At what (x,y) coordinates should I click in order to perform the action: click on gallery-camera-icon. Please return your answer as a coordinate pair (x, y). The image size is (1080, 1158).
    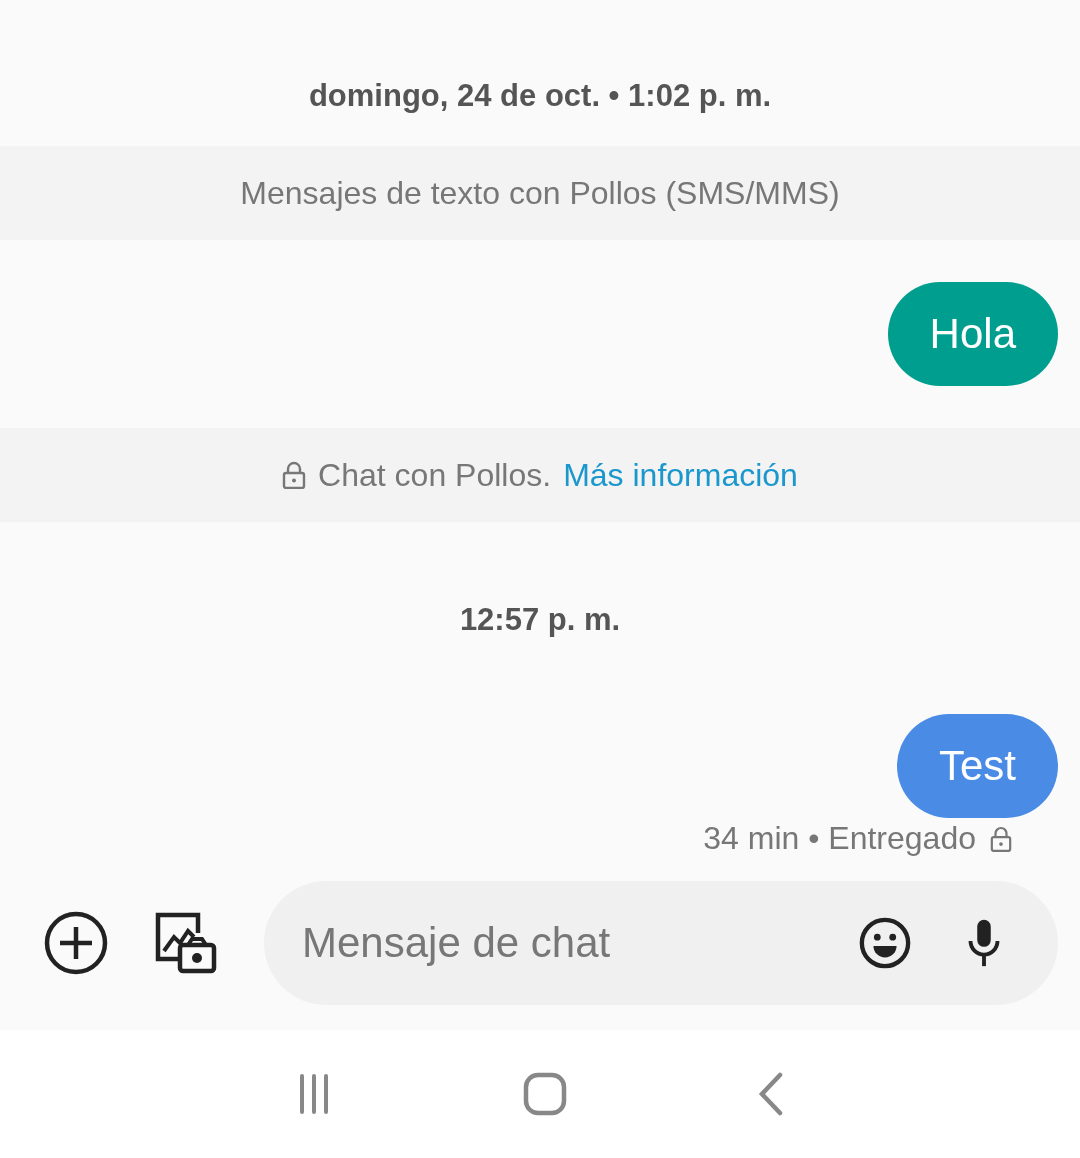
    Looking at the image, I should click on (186, 943).